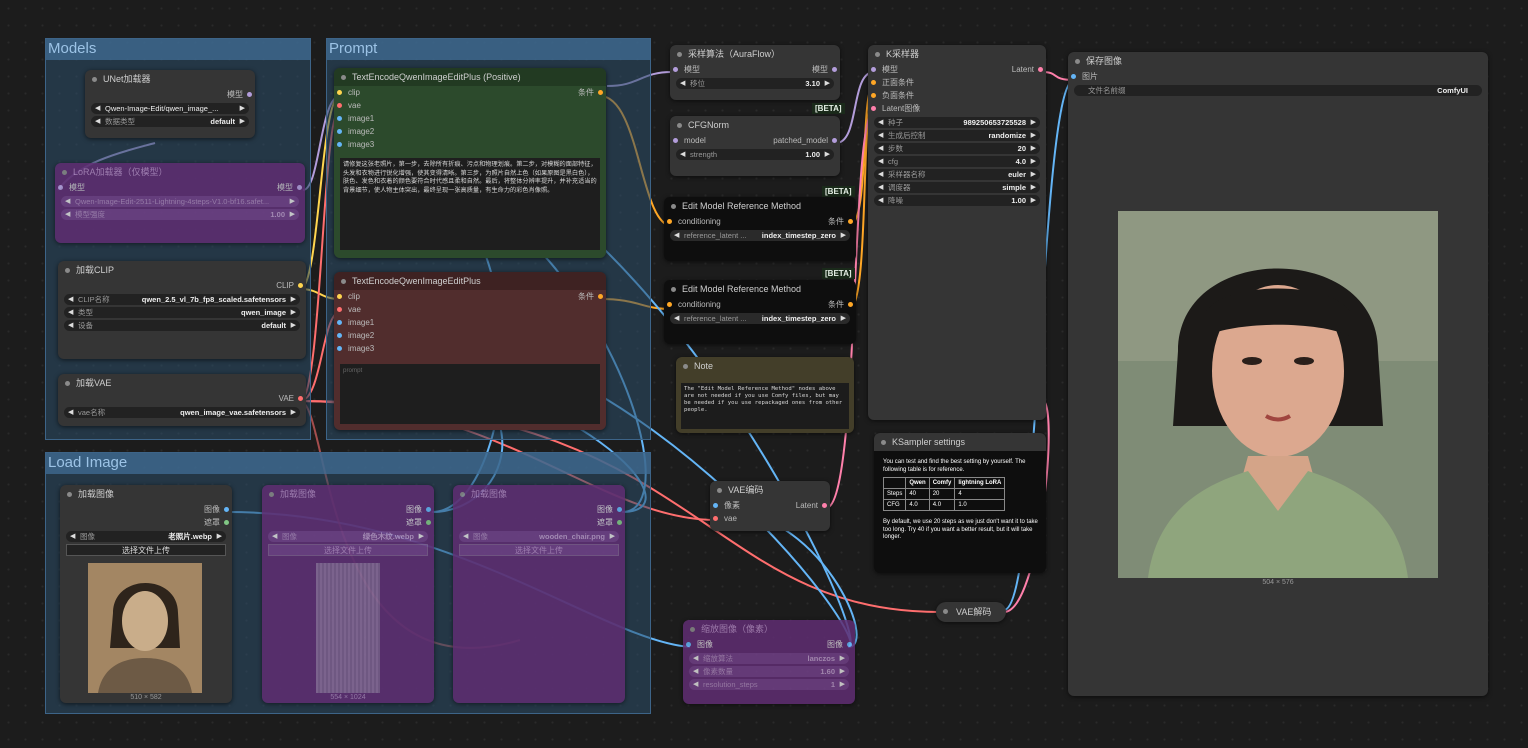 Image resolution: width=1528 pixels, height=748 pixels. I want to click on clip-type-widget: ◀ 类型 qwen_image ▶, so click(182, 312).